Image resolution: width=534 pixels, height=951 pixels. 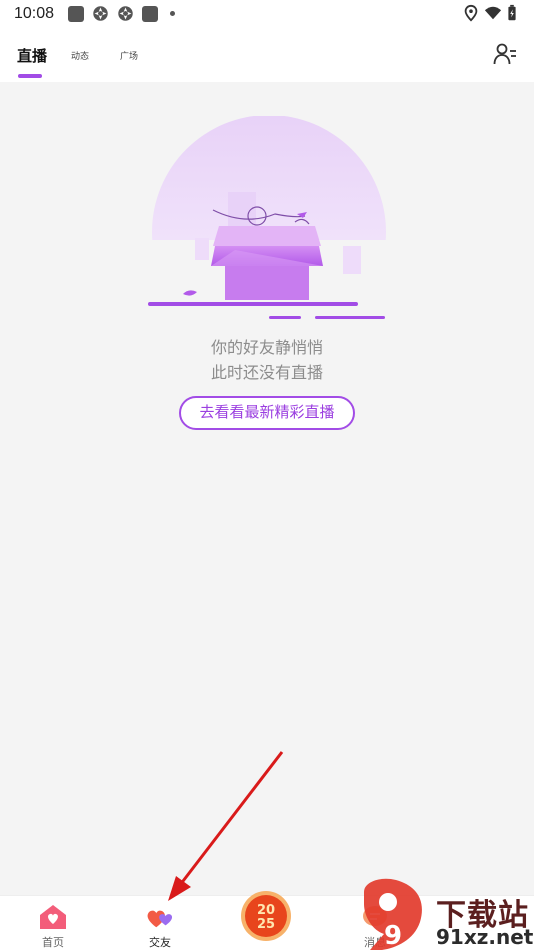 What do you see at coordinates (267, 14) in the screenshot?
I see `status-bar: 10:08` at bounding box center [267, 14].